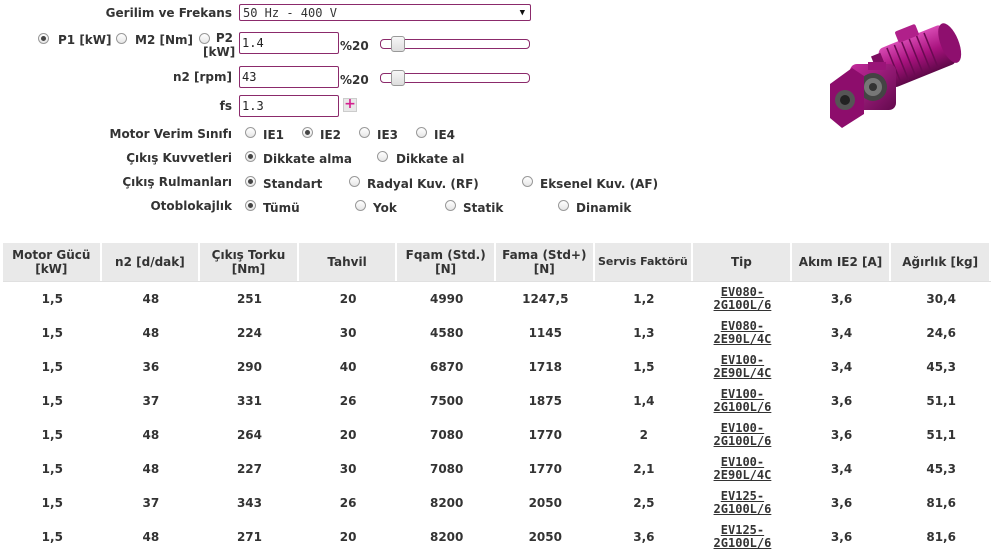 The width and height of the screenshot is (993, 554). Describe the element at coordinates (274, 135) in the screenshot. I see `radio-ie1-label: IE1` at that location.